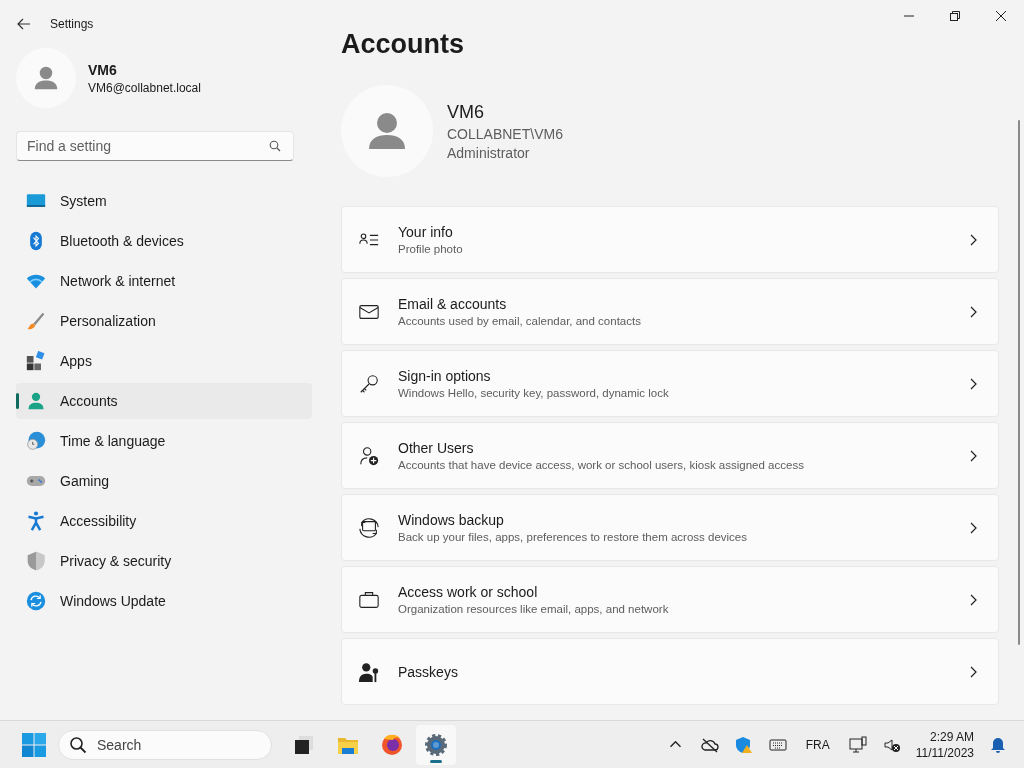 The height and width of the screenshot is (768, 1024). I want to click on close-icon, so click(1001, 16).